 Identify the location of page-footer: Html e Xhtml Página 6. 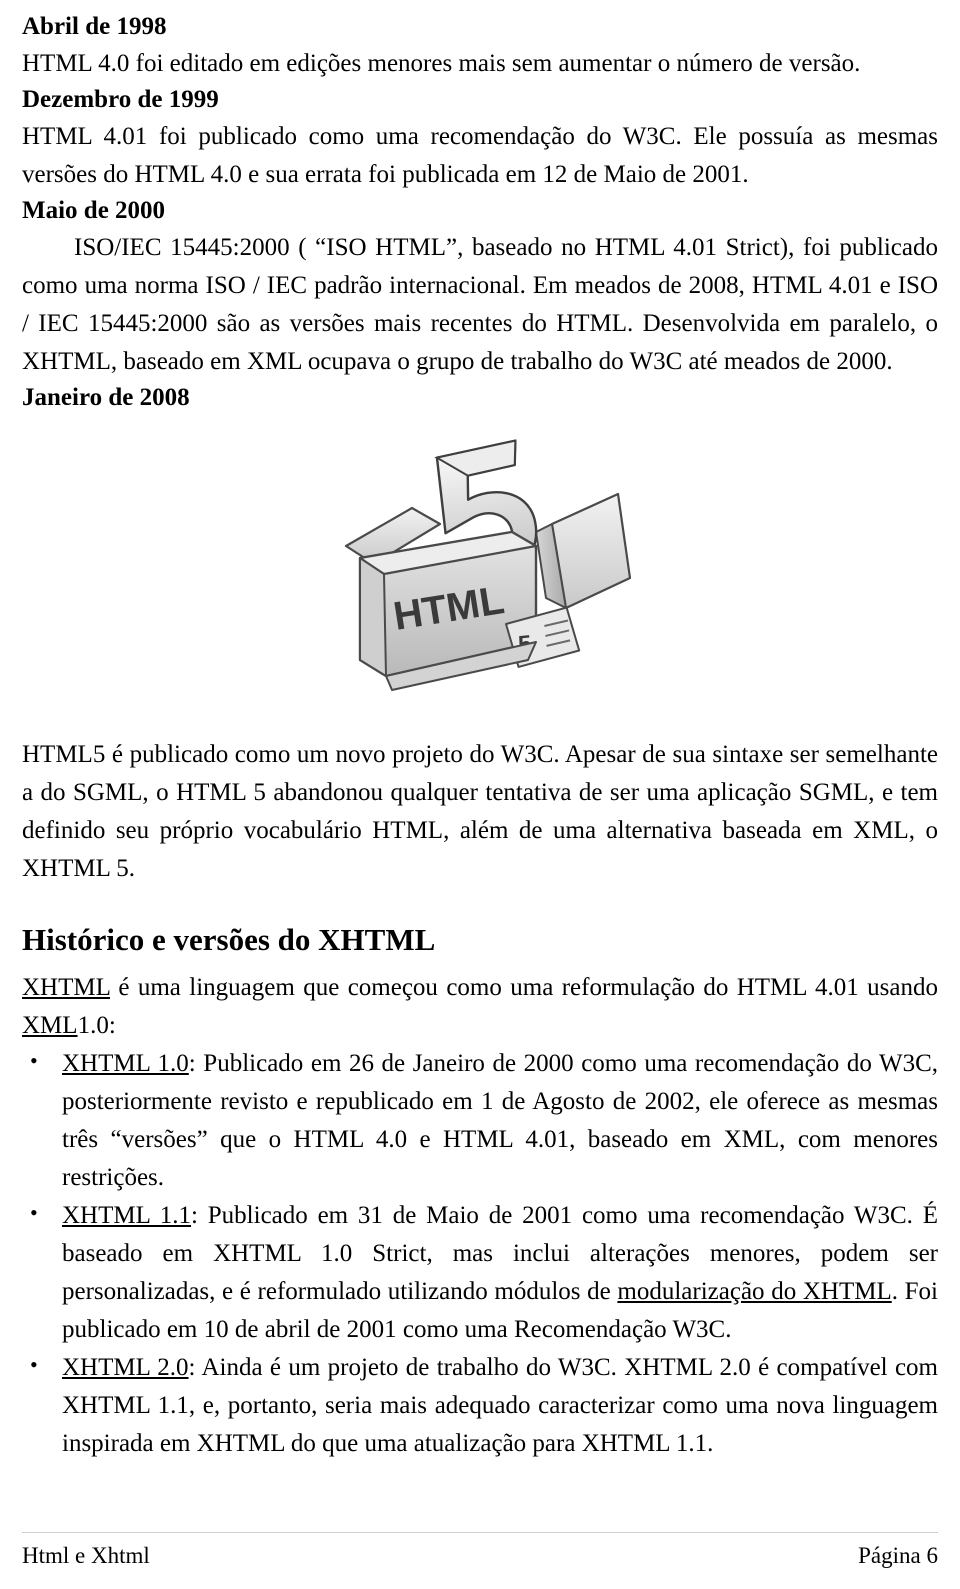
(480, 1556).